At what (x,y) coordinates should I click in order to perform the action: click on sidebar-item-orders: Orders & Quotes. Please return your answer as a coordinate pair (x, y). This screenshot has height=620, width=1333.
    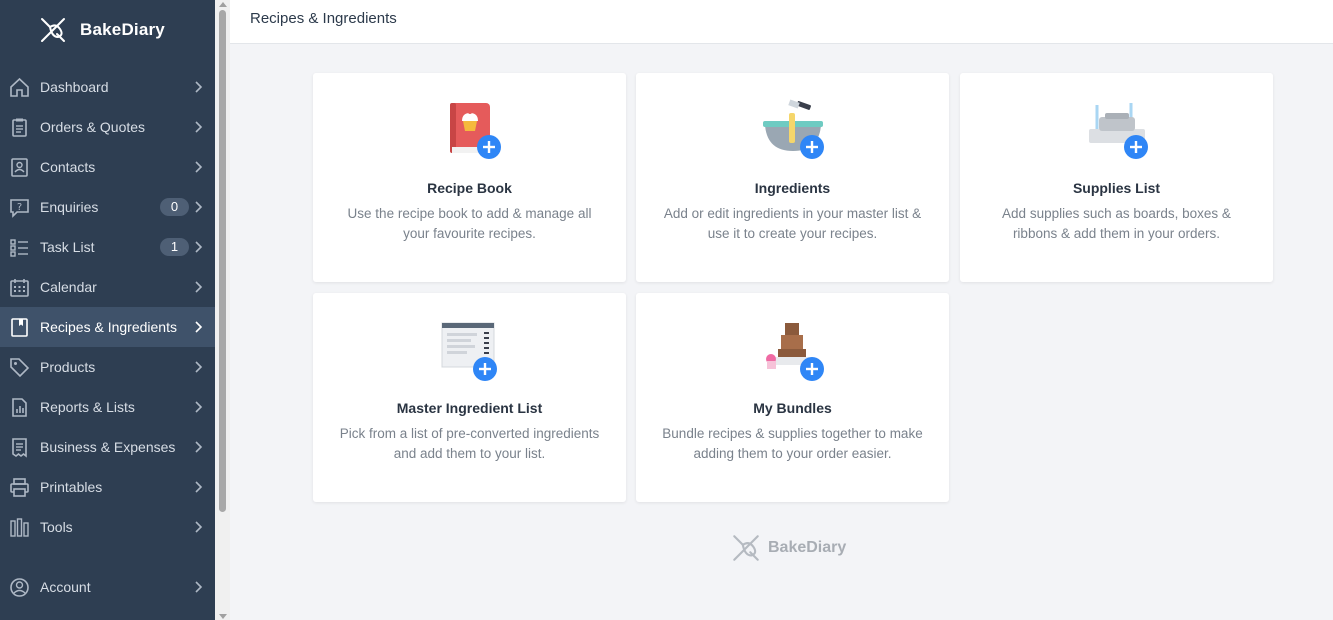
    Looking at the image, I should click on (107, 127).